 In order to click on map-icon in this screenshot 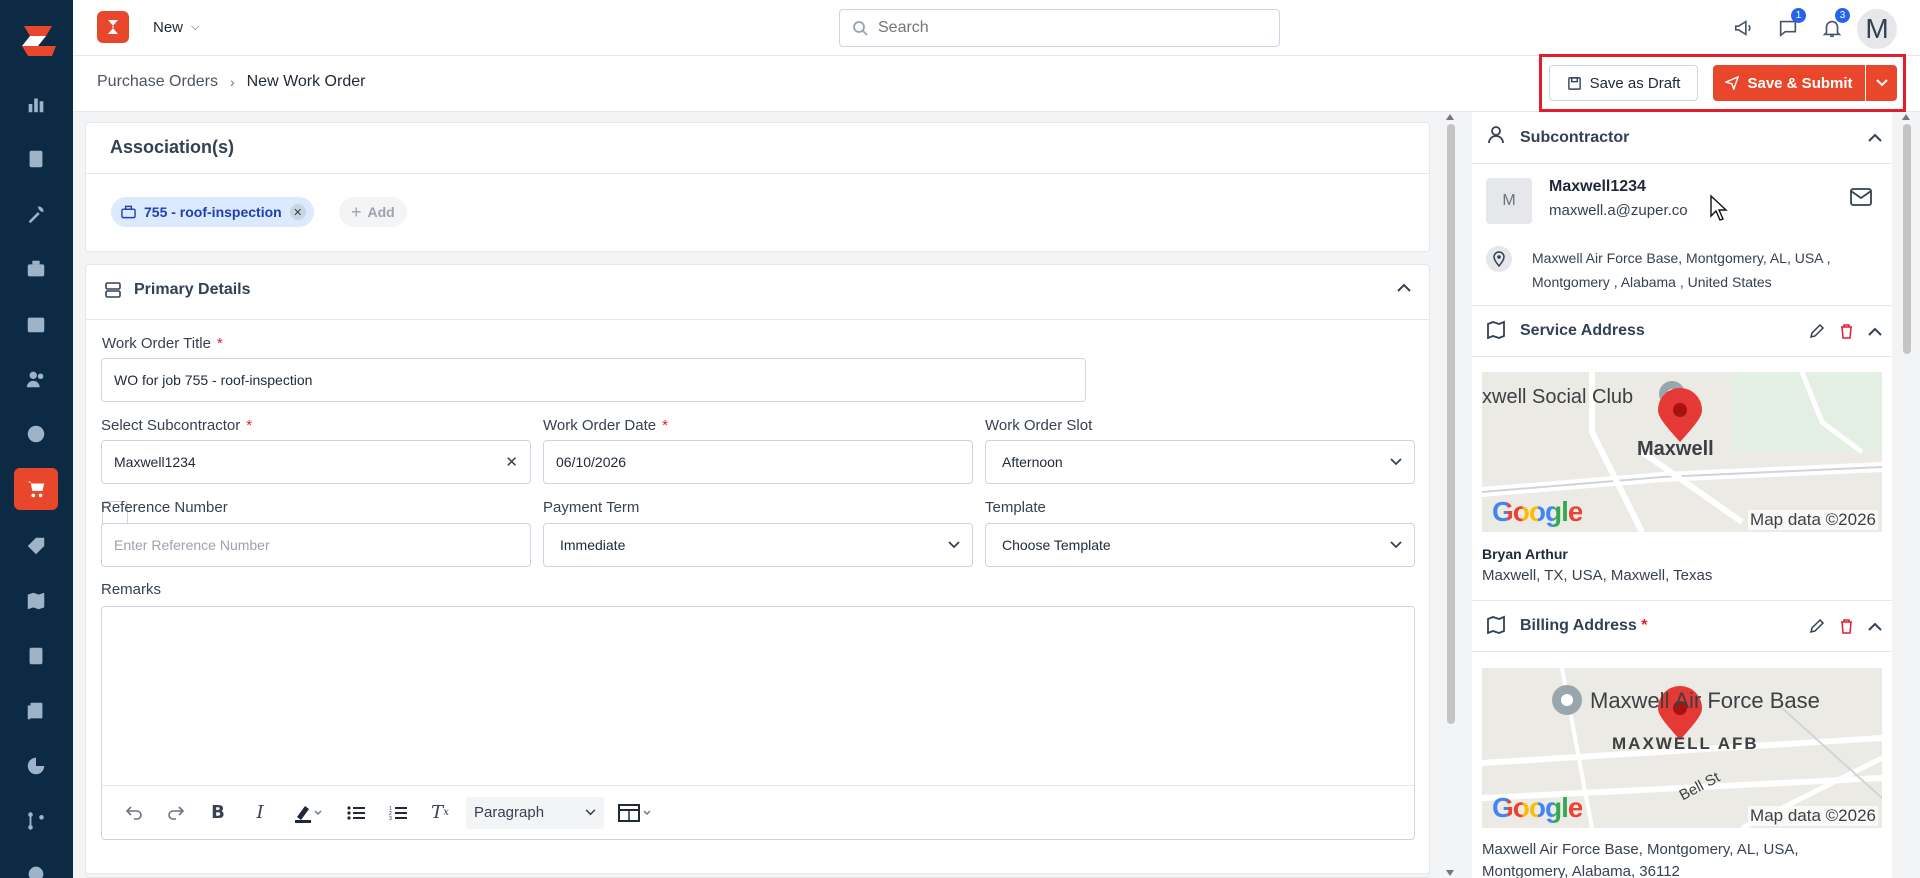, I will do `click(36, 601)`.